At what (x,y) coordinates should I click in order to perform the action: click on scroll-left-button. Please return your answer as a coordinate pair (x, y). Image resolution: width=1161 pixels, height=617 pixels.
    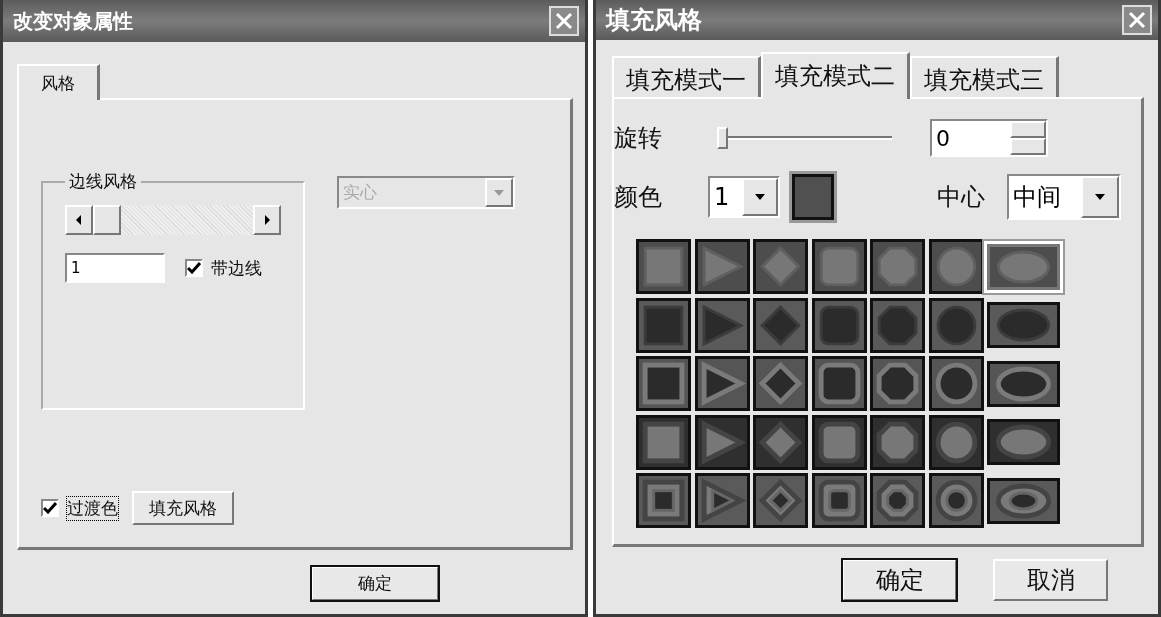
    Looking at the image, I should click on (79, 220).